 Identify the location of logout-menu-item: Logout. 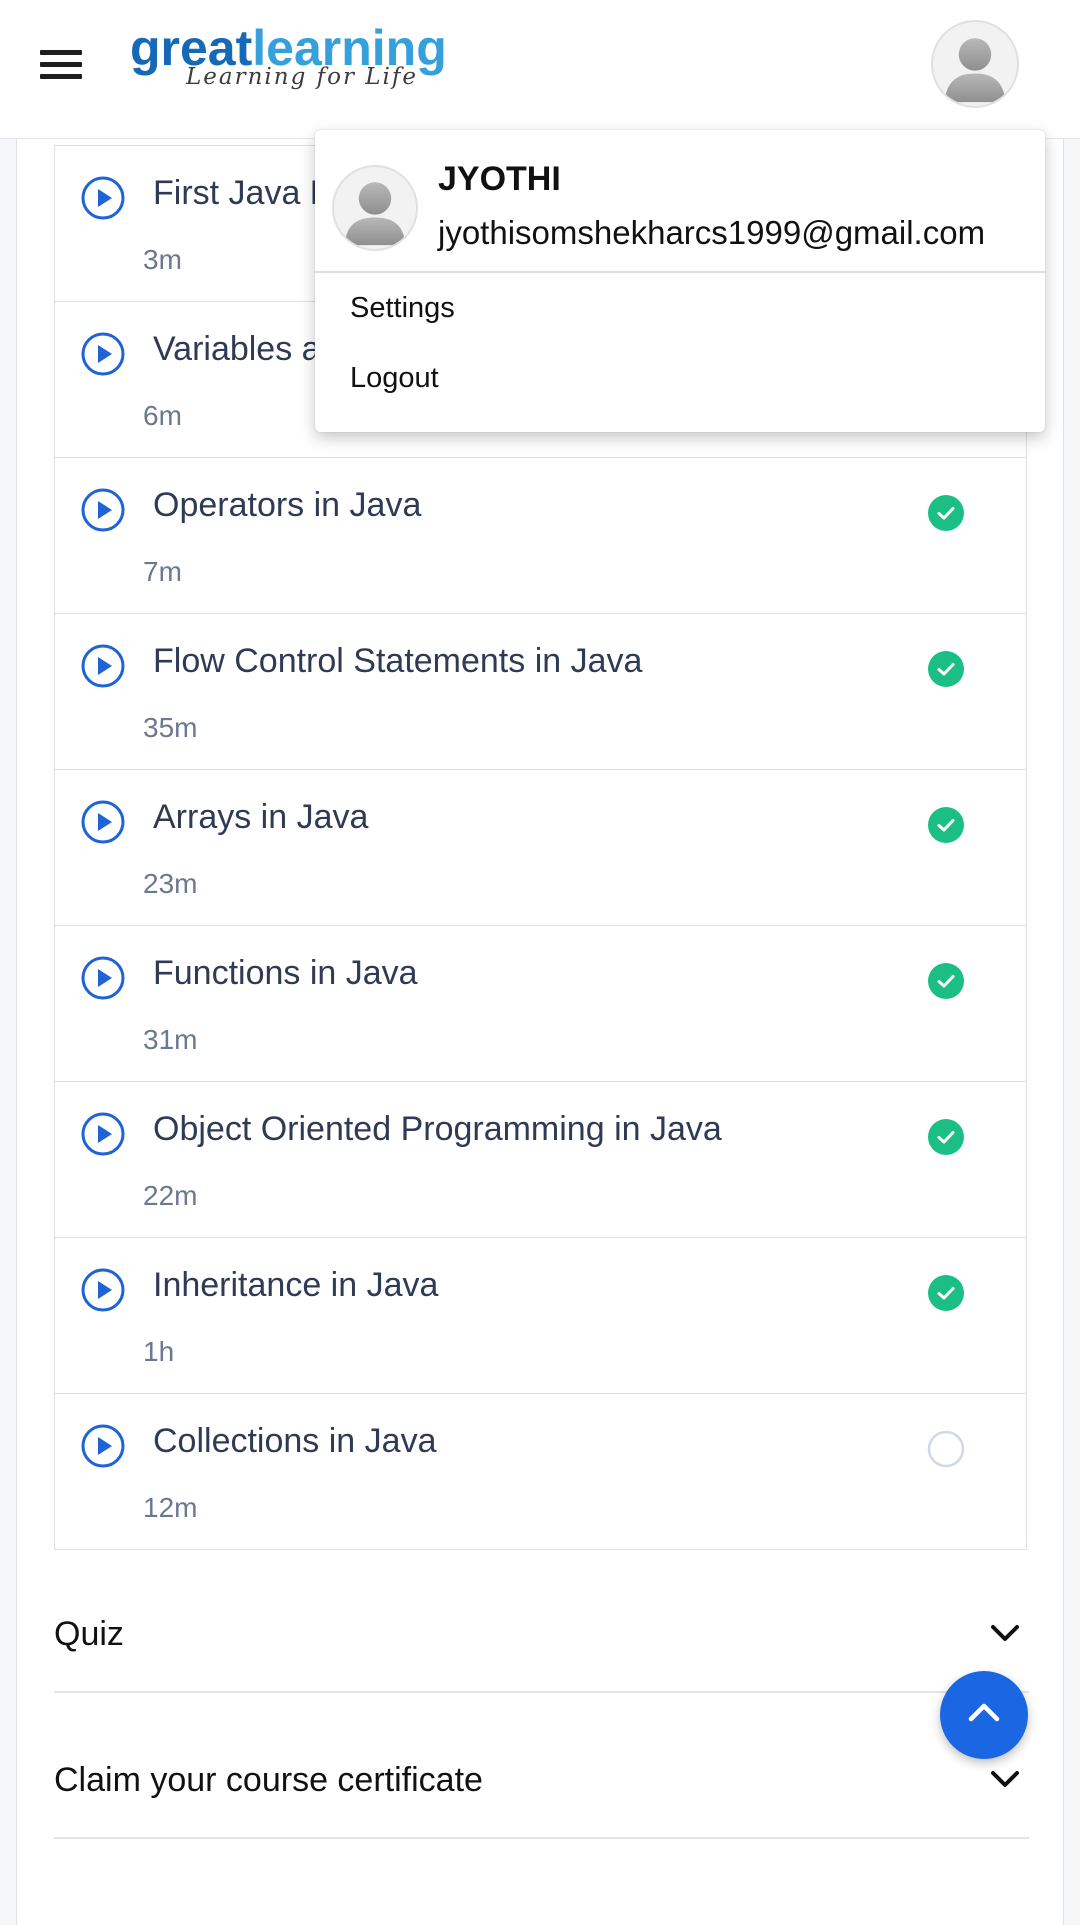
(394, 378).